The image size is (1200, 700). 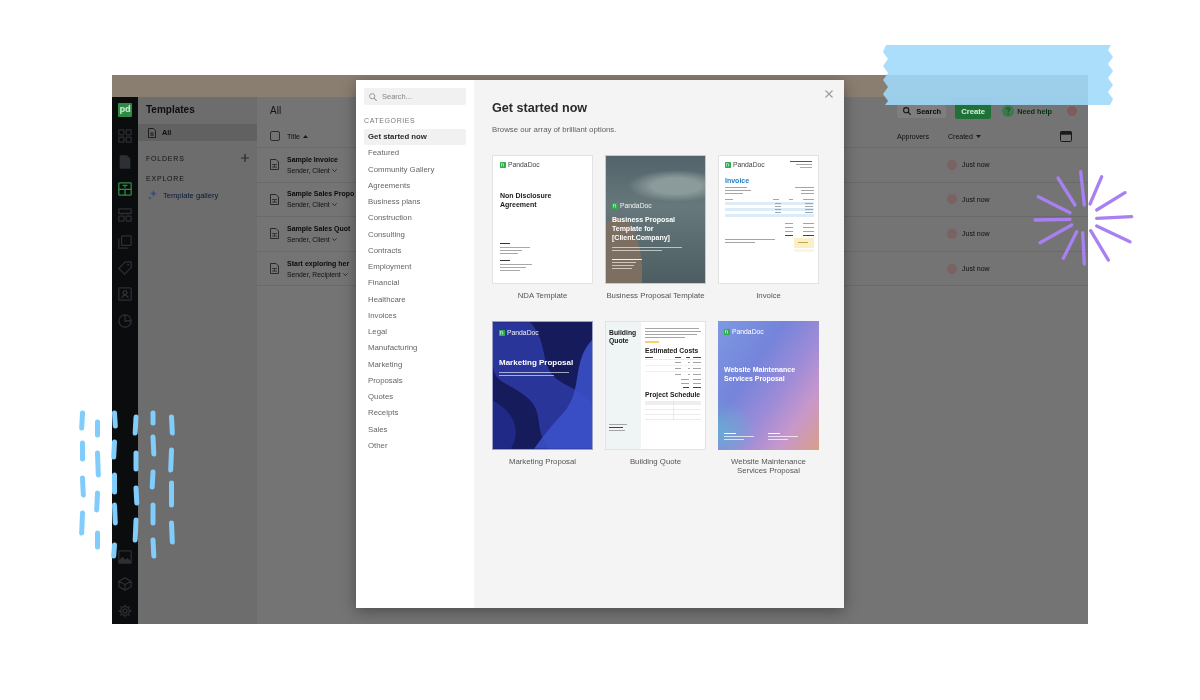 I want to click on cube-icon, so click(x=125, y=584).